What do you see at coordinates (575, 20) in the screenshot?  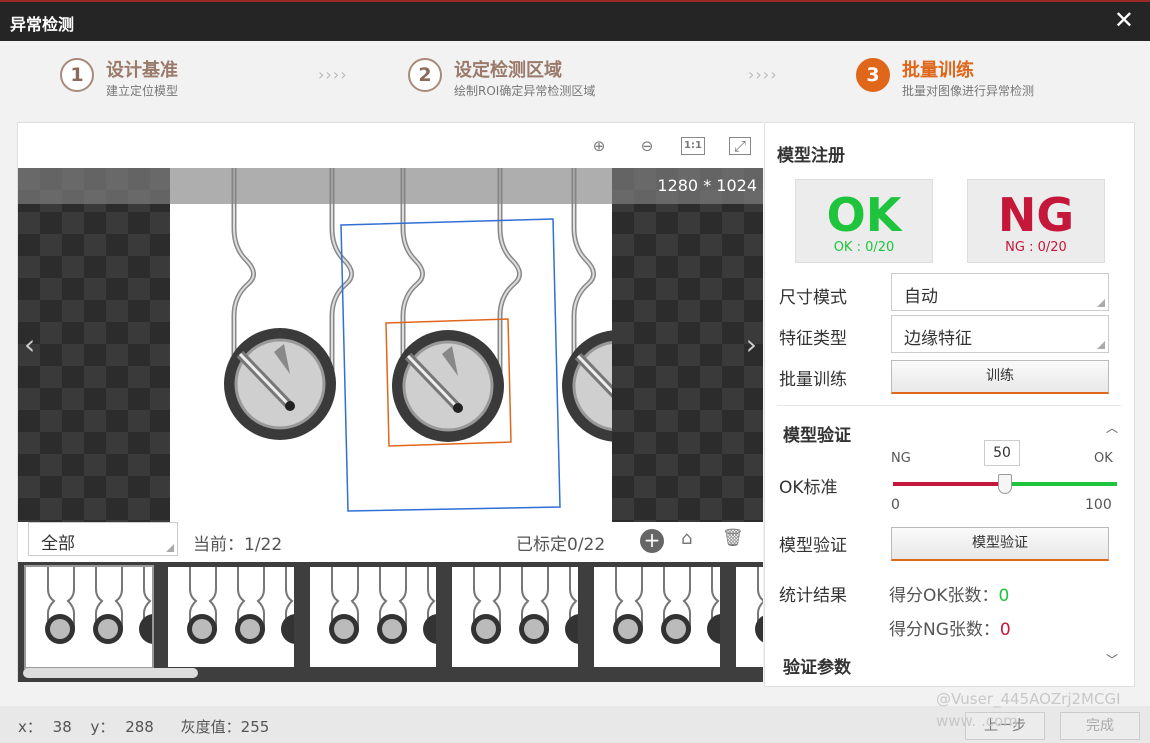 I see `title-bar: 异常检测 ✕` at bounding box center [575, 20].